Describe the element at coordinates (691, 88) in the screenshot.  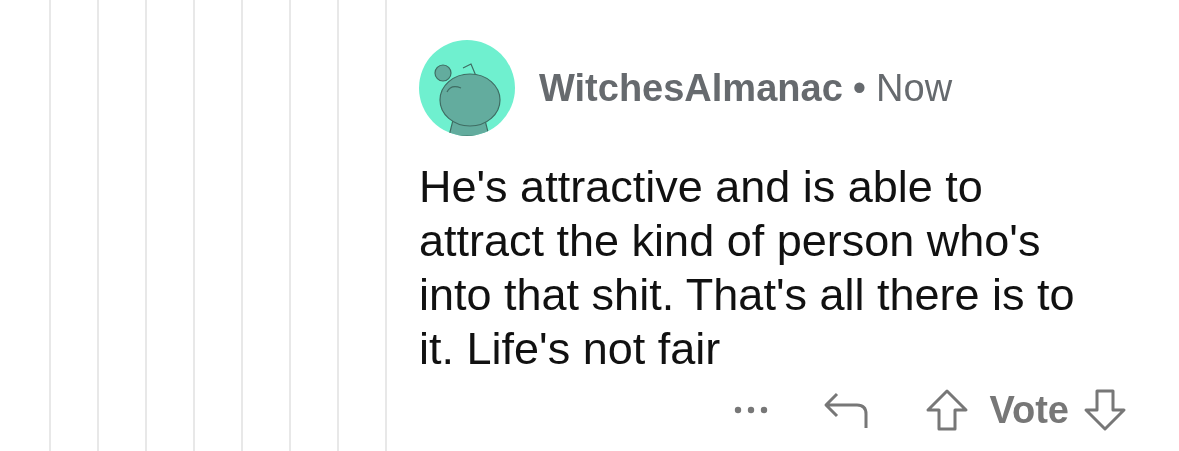
I see `username: WitchesAlmanac` at that location.